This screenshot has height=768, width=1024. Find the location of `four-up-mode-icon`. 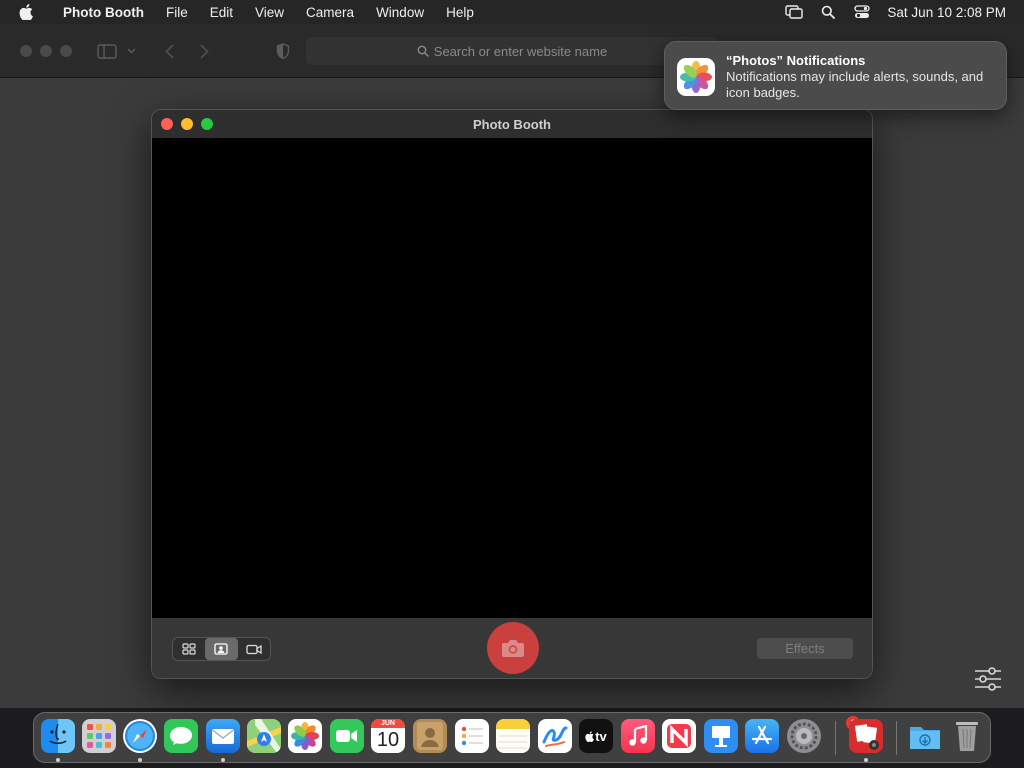

four-up-mode-icon is located at coordinates (189, 649).